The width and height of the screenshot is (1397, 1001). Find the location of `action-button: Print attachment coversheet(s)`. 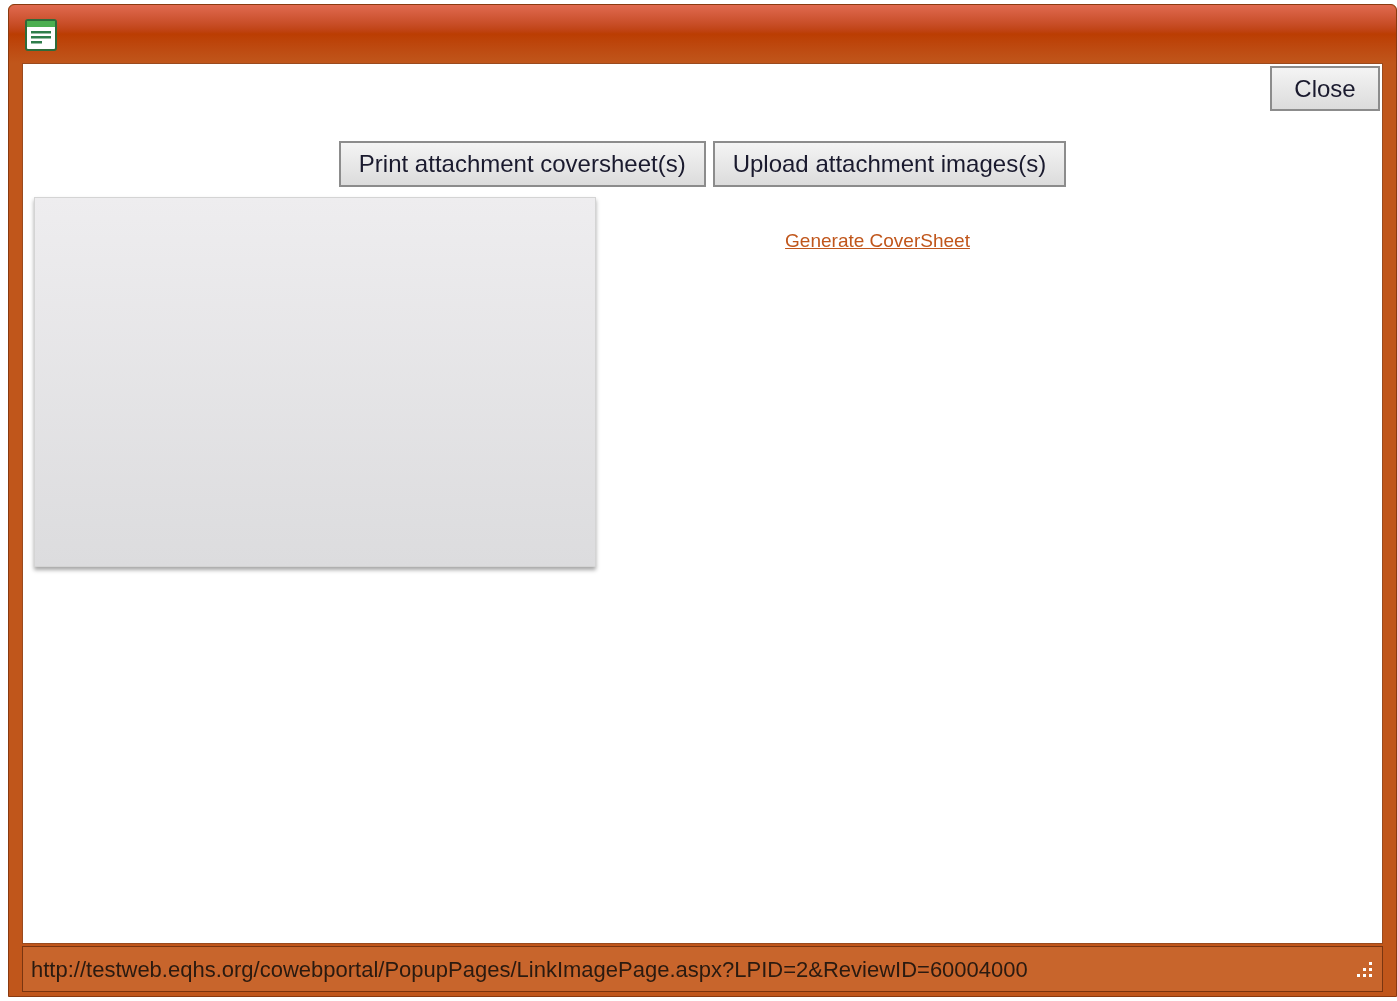

action-button: Print attachment coversheet(s) is located at coordinates (522, 164).